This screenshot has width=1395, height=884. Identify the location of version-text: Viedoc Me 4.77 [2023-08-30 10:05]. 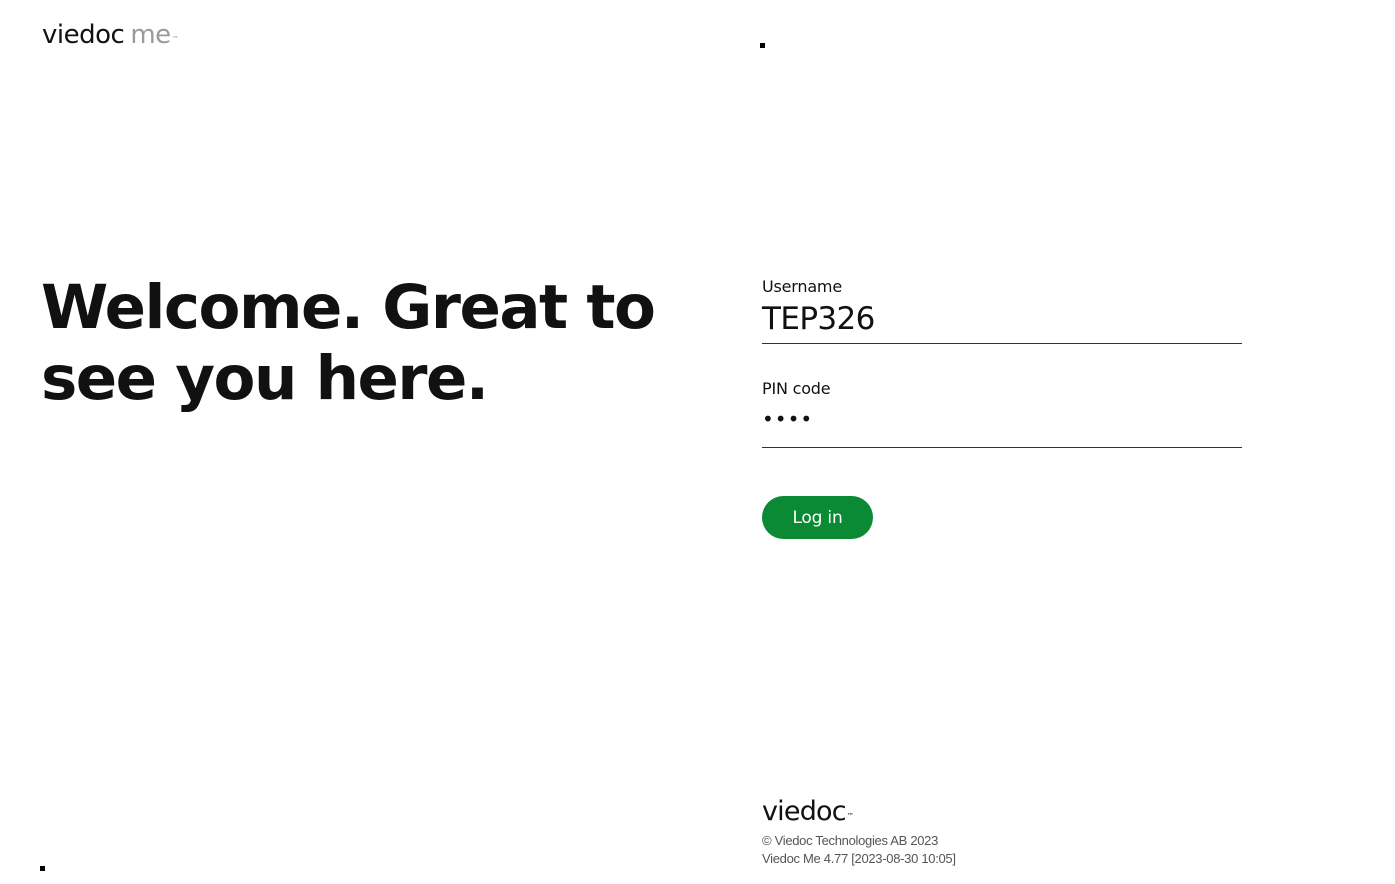
(859, 858).